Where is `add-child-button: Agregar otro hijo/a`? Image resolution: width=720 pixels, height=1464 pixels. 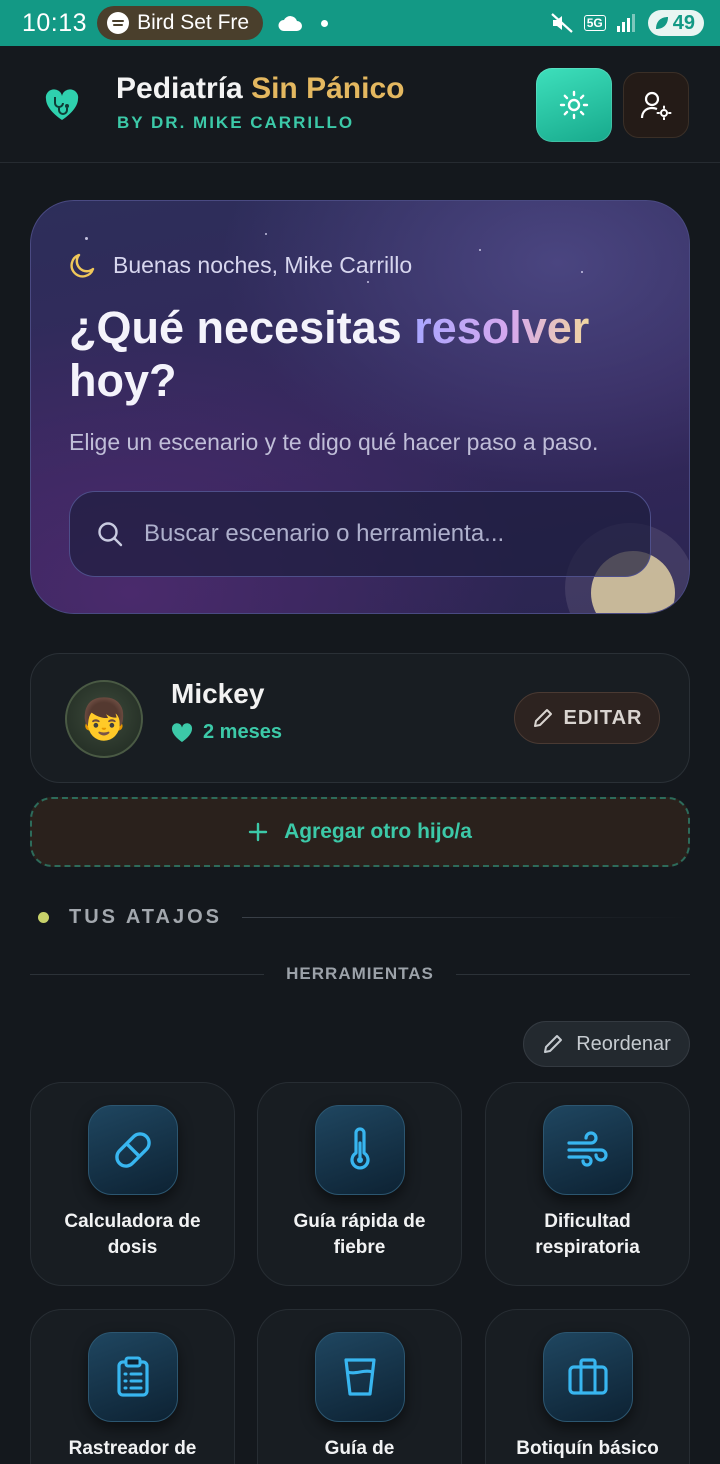 add-child-button: Agregar otro hijo/a is located at coordinates (360, 832).